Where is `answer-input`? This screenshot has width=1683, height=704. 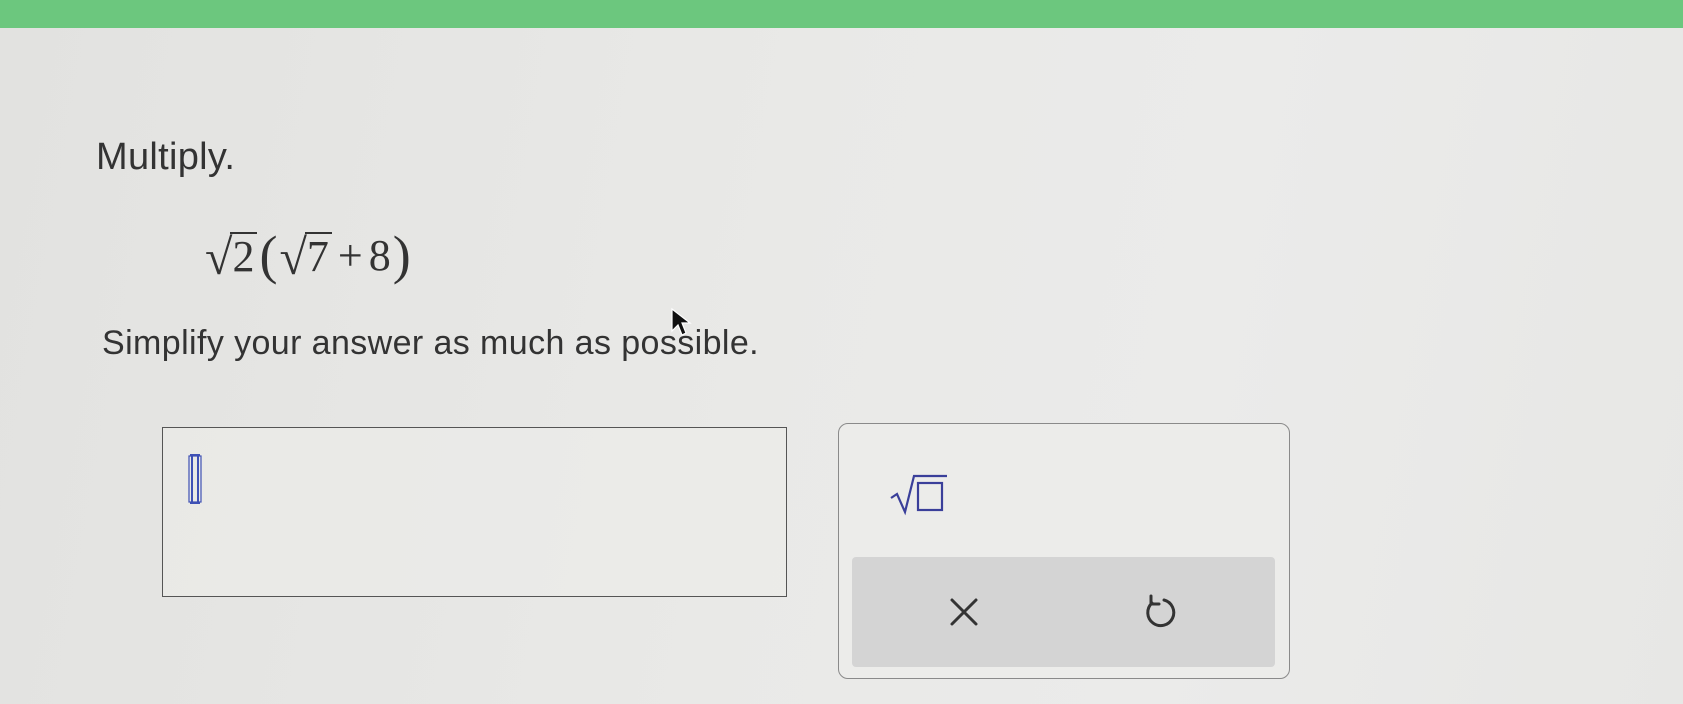
answer-input is located at coordinates (474, 512).